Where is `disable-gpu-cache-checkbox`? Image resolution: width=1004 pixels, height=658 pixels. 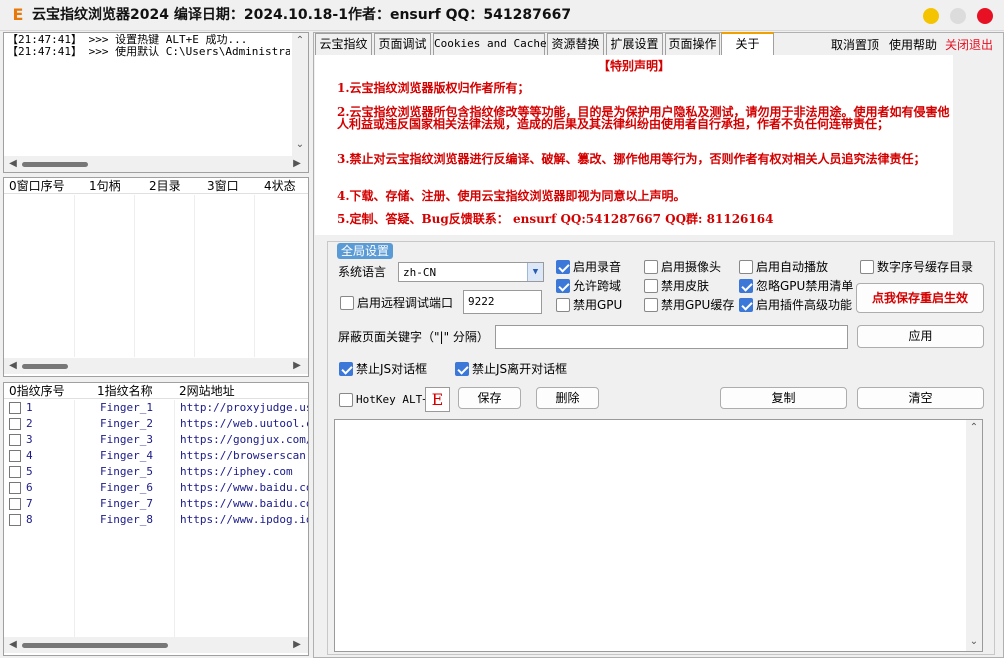
disable-gpu-cache-checkbox is located at coordinates (651, 305).